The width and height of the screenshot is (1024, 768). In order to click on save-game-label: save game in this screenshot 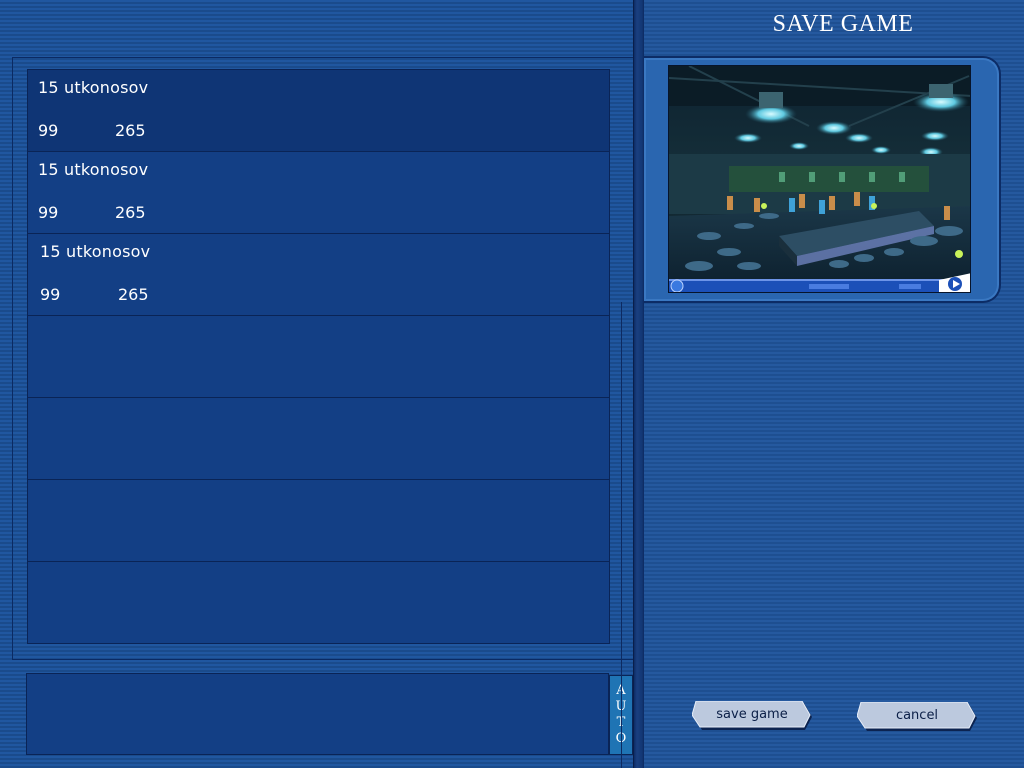, I will do `click(752, 714)`.